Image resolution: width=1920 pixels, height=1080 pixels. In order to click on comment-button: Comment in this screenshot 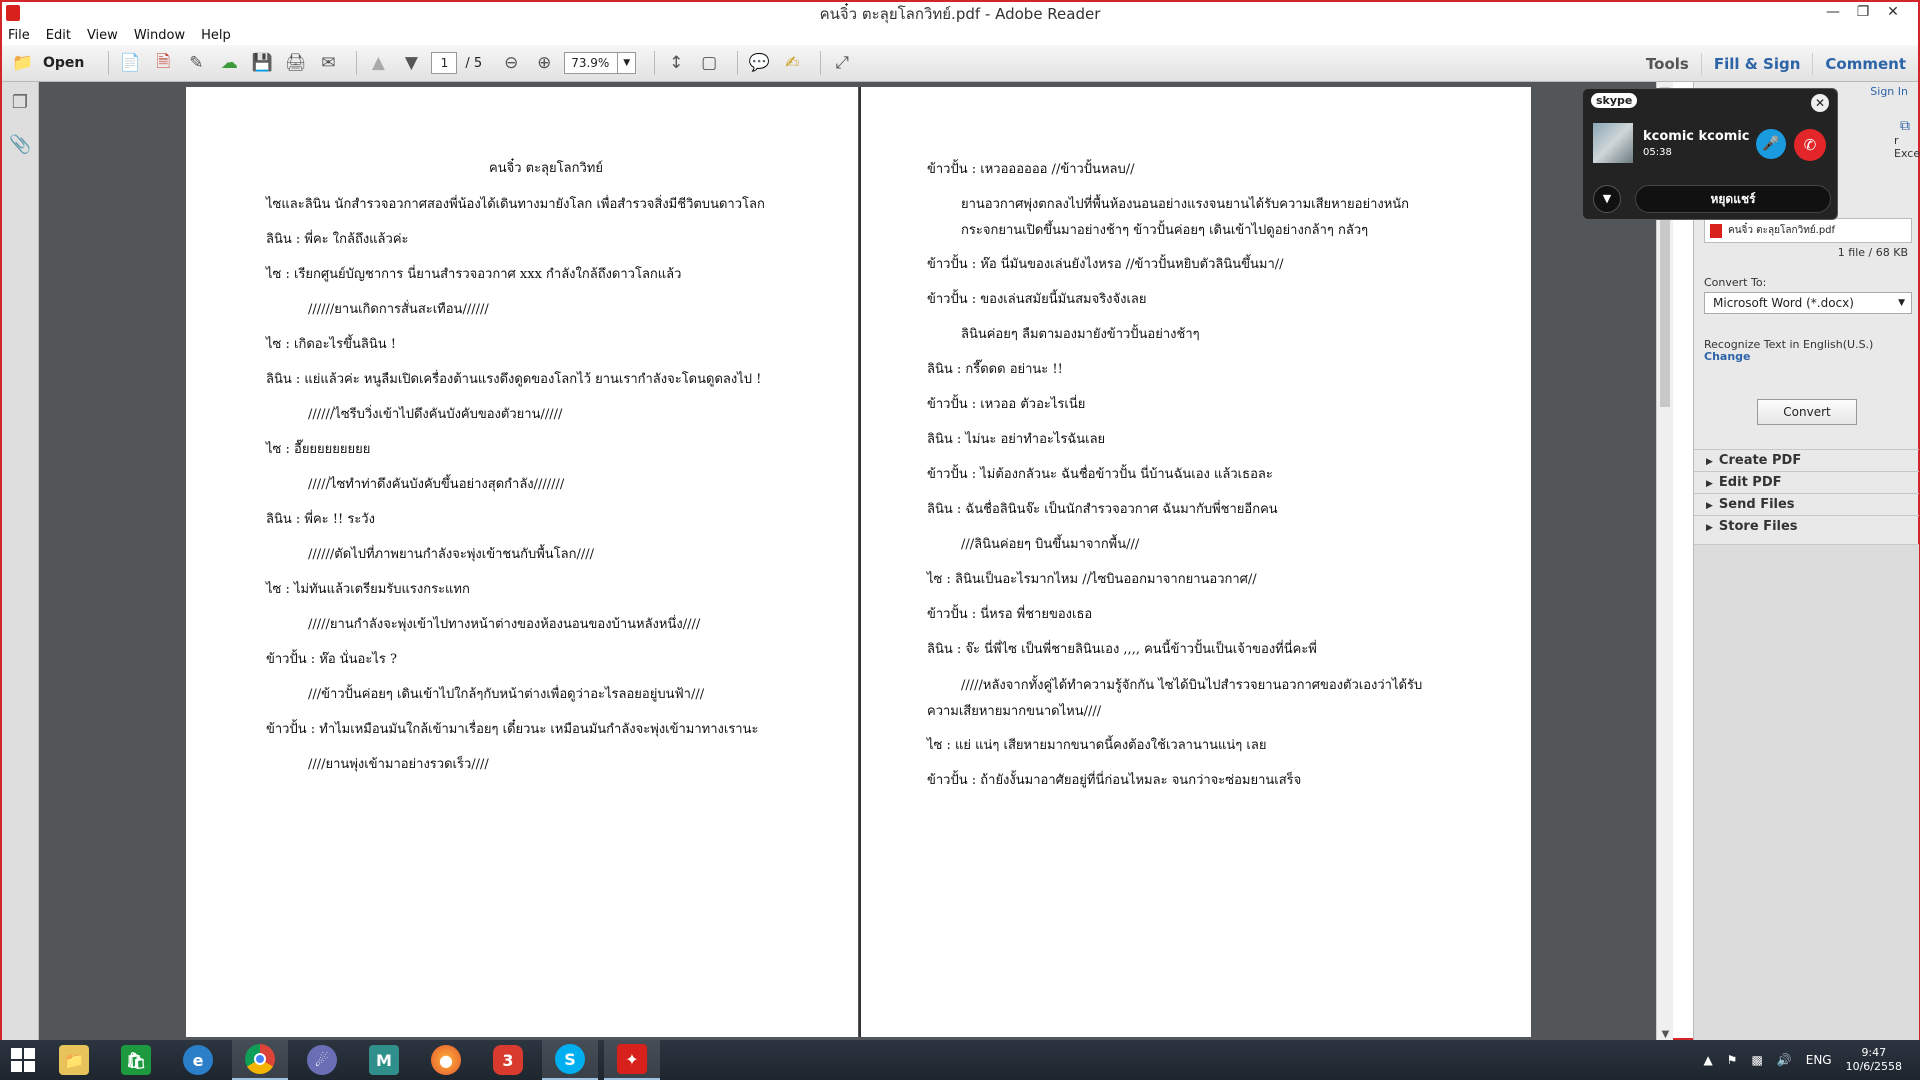, I will do `click(1865, 63)`.